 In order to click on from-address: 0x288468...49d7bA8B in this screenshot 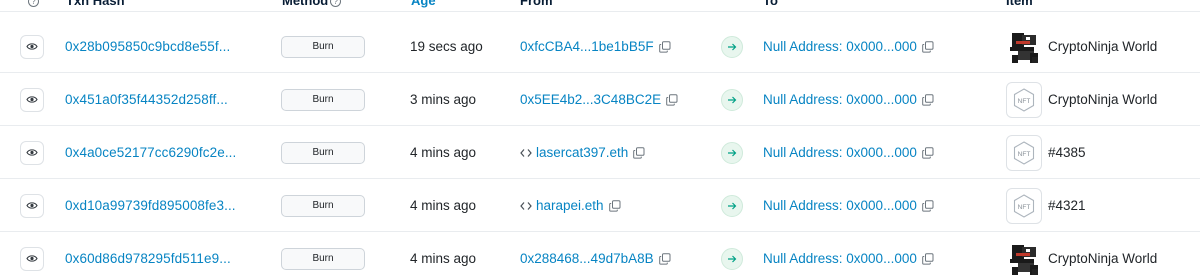, I will do `click(596, 254)`.